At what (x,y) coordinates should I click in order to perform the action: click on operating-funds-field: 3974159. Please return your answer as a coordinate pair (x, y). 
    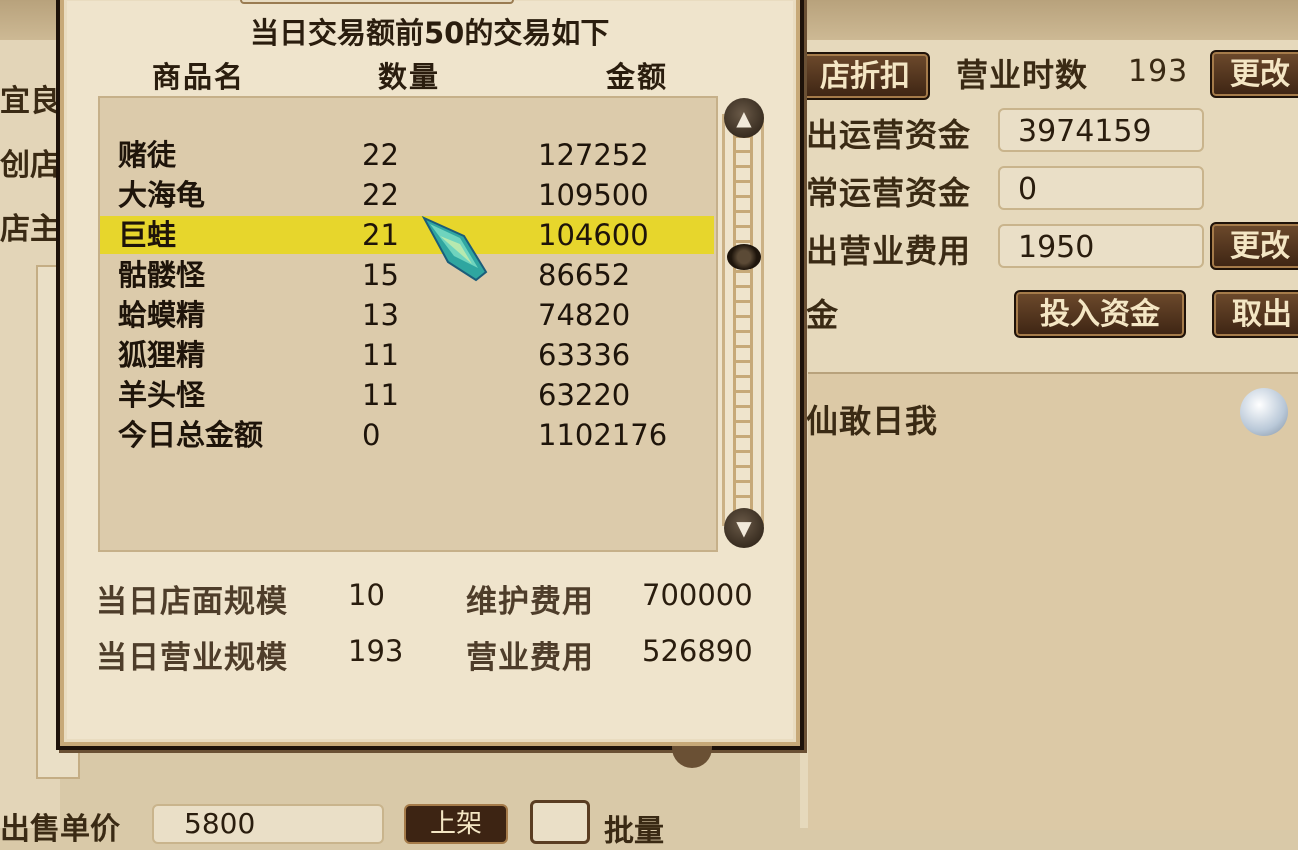
    Looking at the image, I should click on (1101, 130).